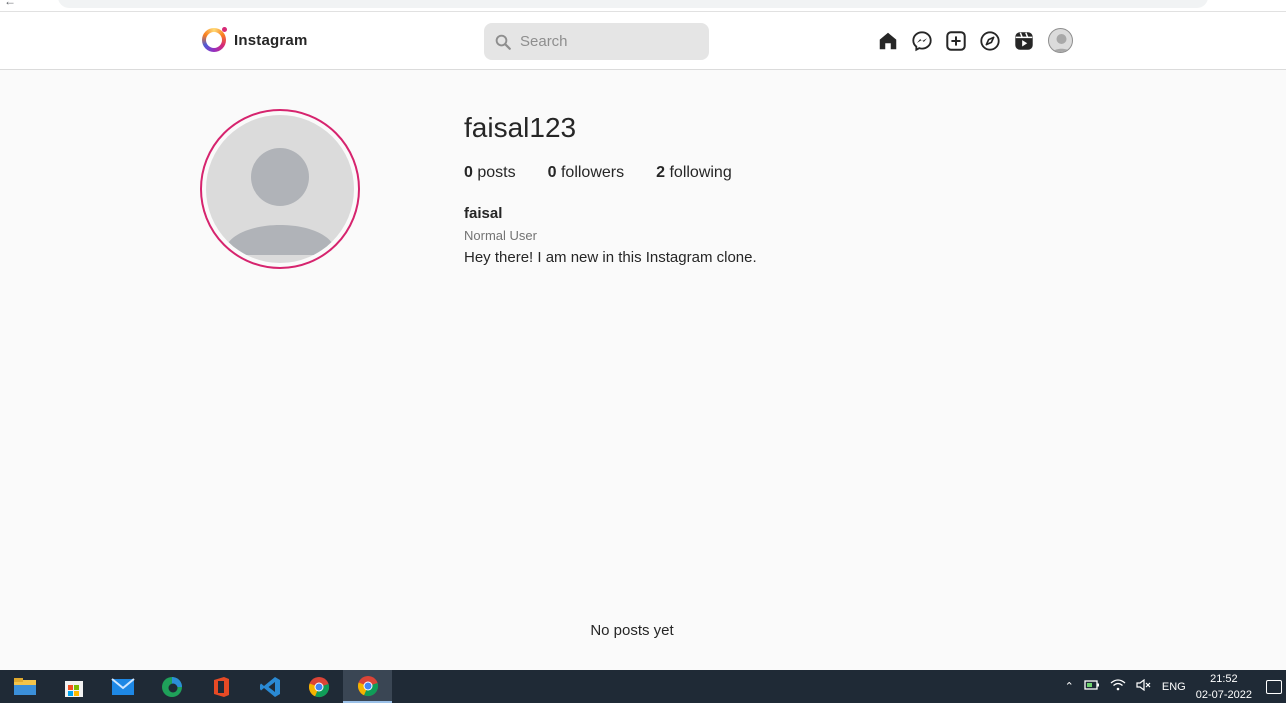 This screenshot has width=1286, height=703. What do you see at coordinates (1274, 686) in the screenshot?
I see `notification-center-icon` at bounding box center [1274, 686].